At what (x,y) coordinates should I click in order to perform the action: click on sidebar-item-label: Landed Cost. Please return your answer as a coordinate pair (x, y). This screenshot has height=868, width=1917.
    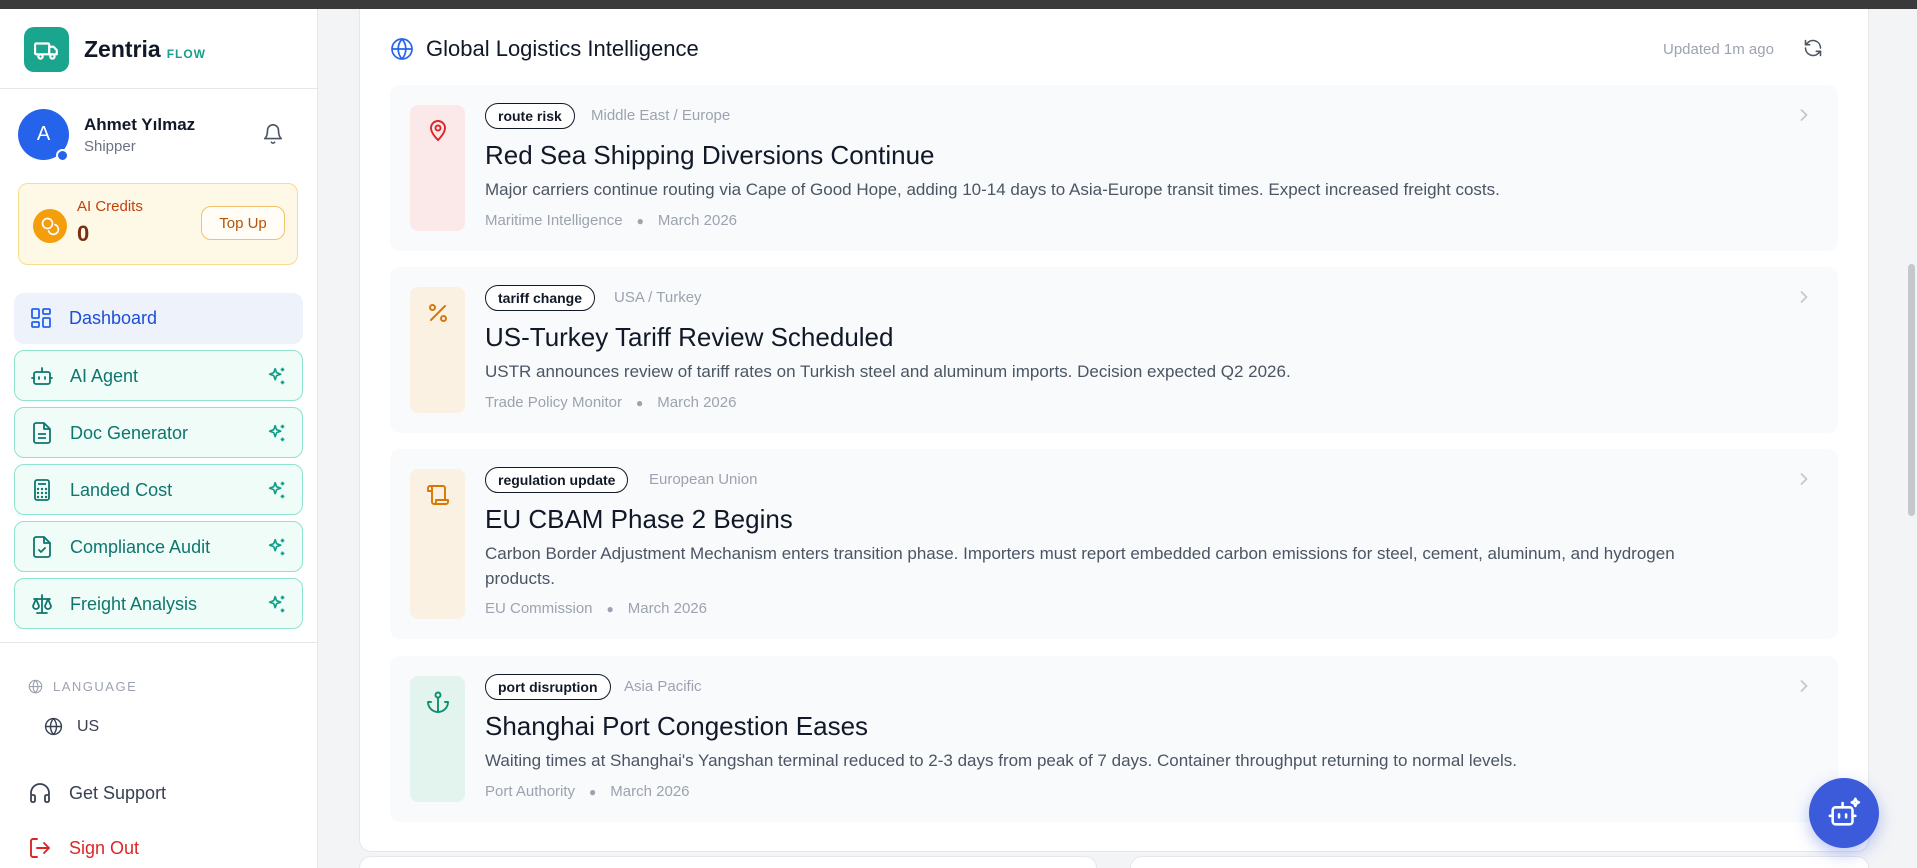
    Looking at the image, I should click on (121, 490).